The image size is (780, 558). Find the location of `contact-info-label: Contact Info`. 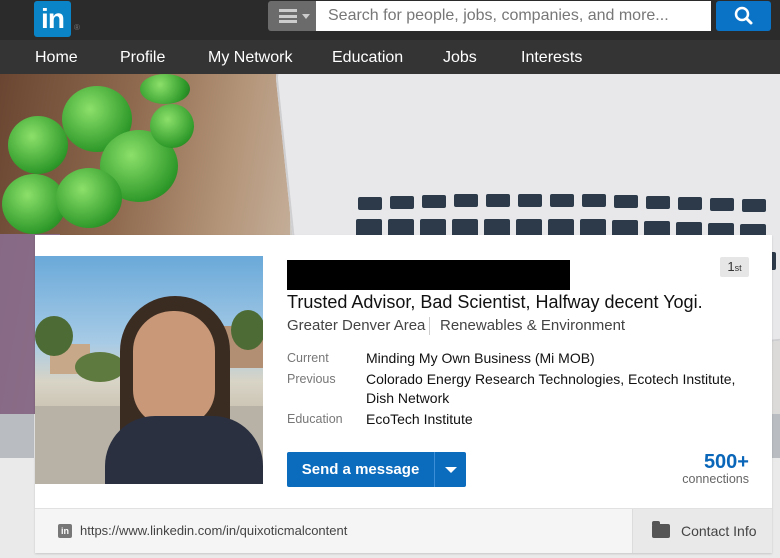

contact-info-label: Contact Info is located at coordinates (719, 531).